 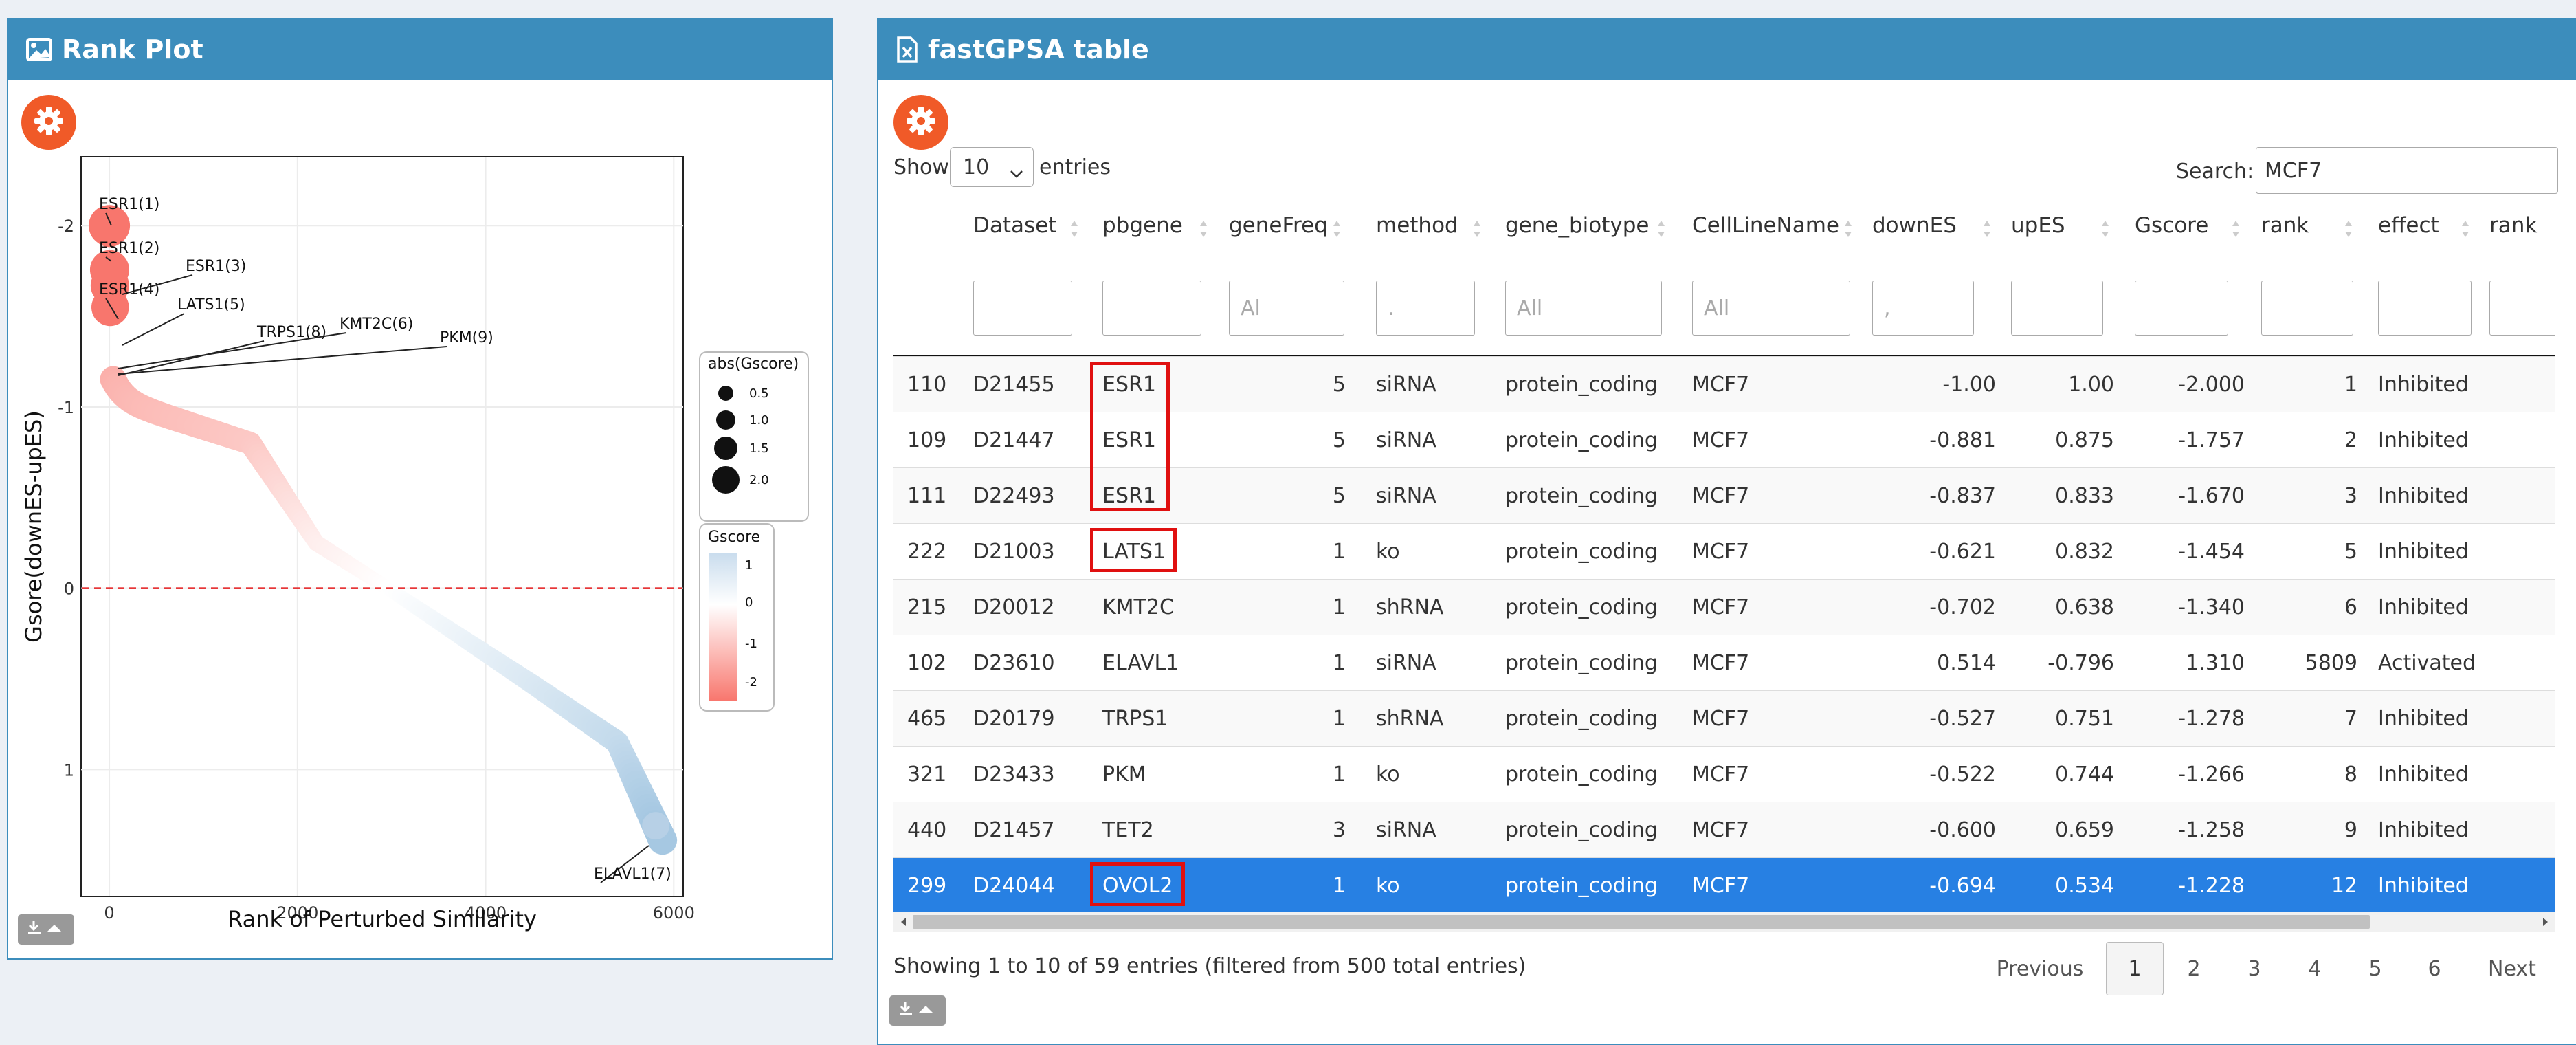 What do you see at coordinates (2215, 663) in the screenshot?
I see `table-cell: 1.310` at bounding box center [2215, 663].